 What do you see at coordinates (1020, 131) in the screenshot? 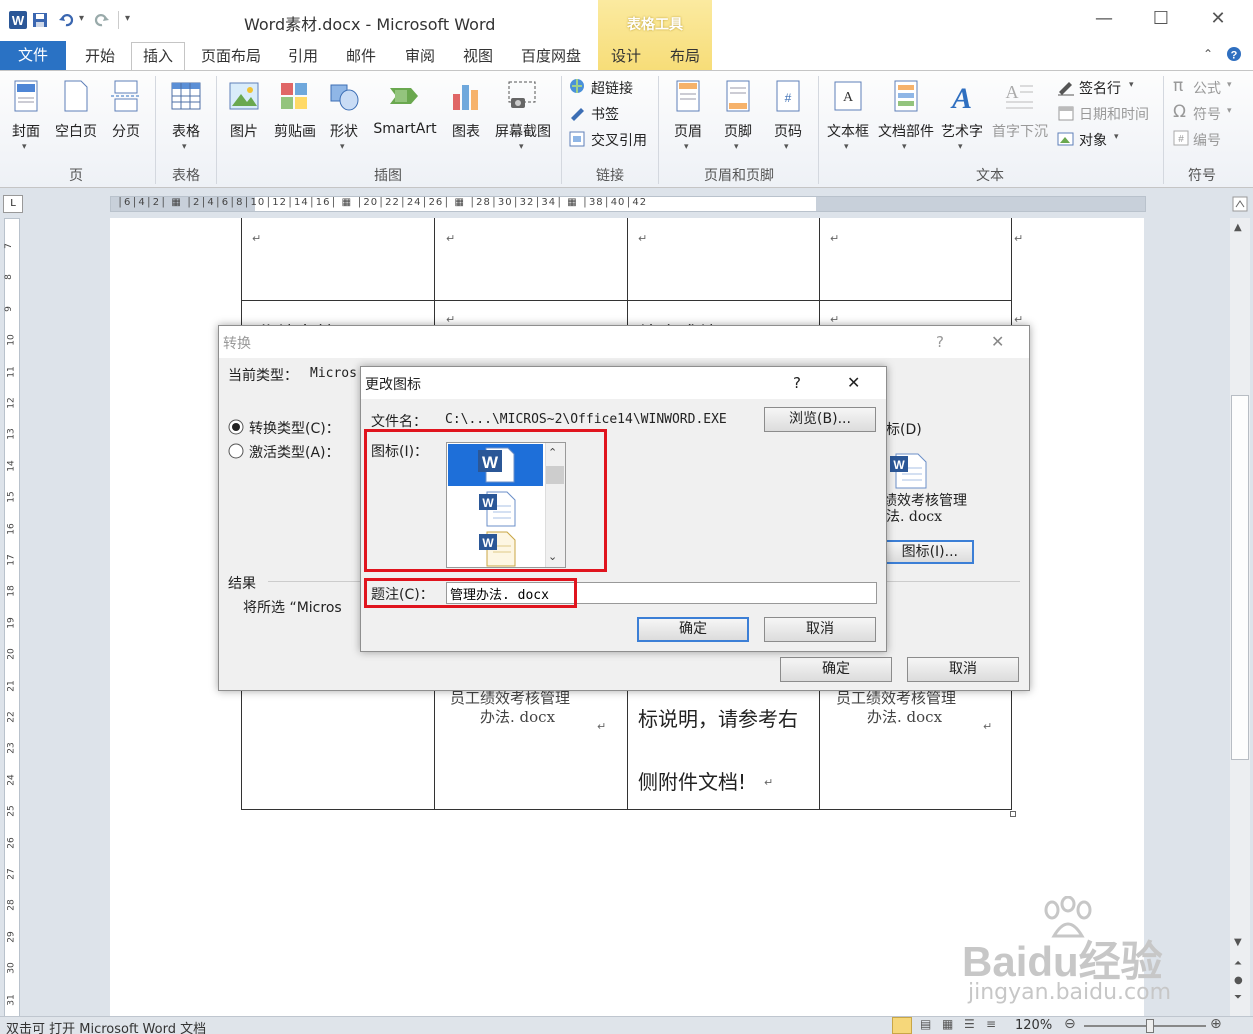
I see `drop-cap-button: 首字下沉` at bounding box center [1020, 131].